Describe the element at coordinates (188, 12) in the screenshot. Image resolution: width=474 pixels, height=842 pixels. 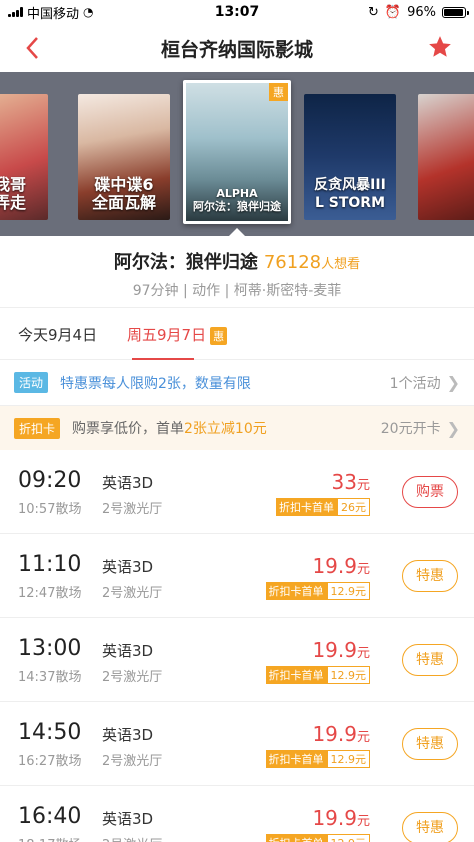
I see `status-left: 中国移动 ◔` at that location.